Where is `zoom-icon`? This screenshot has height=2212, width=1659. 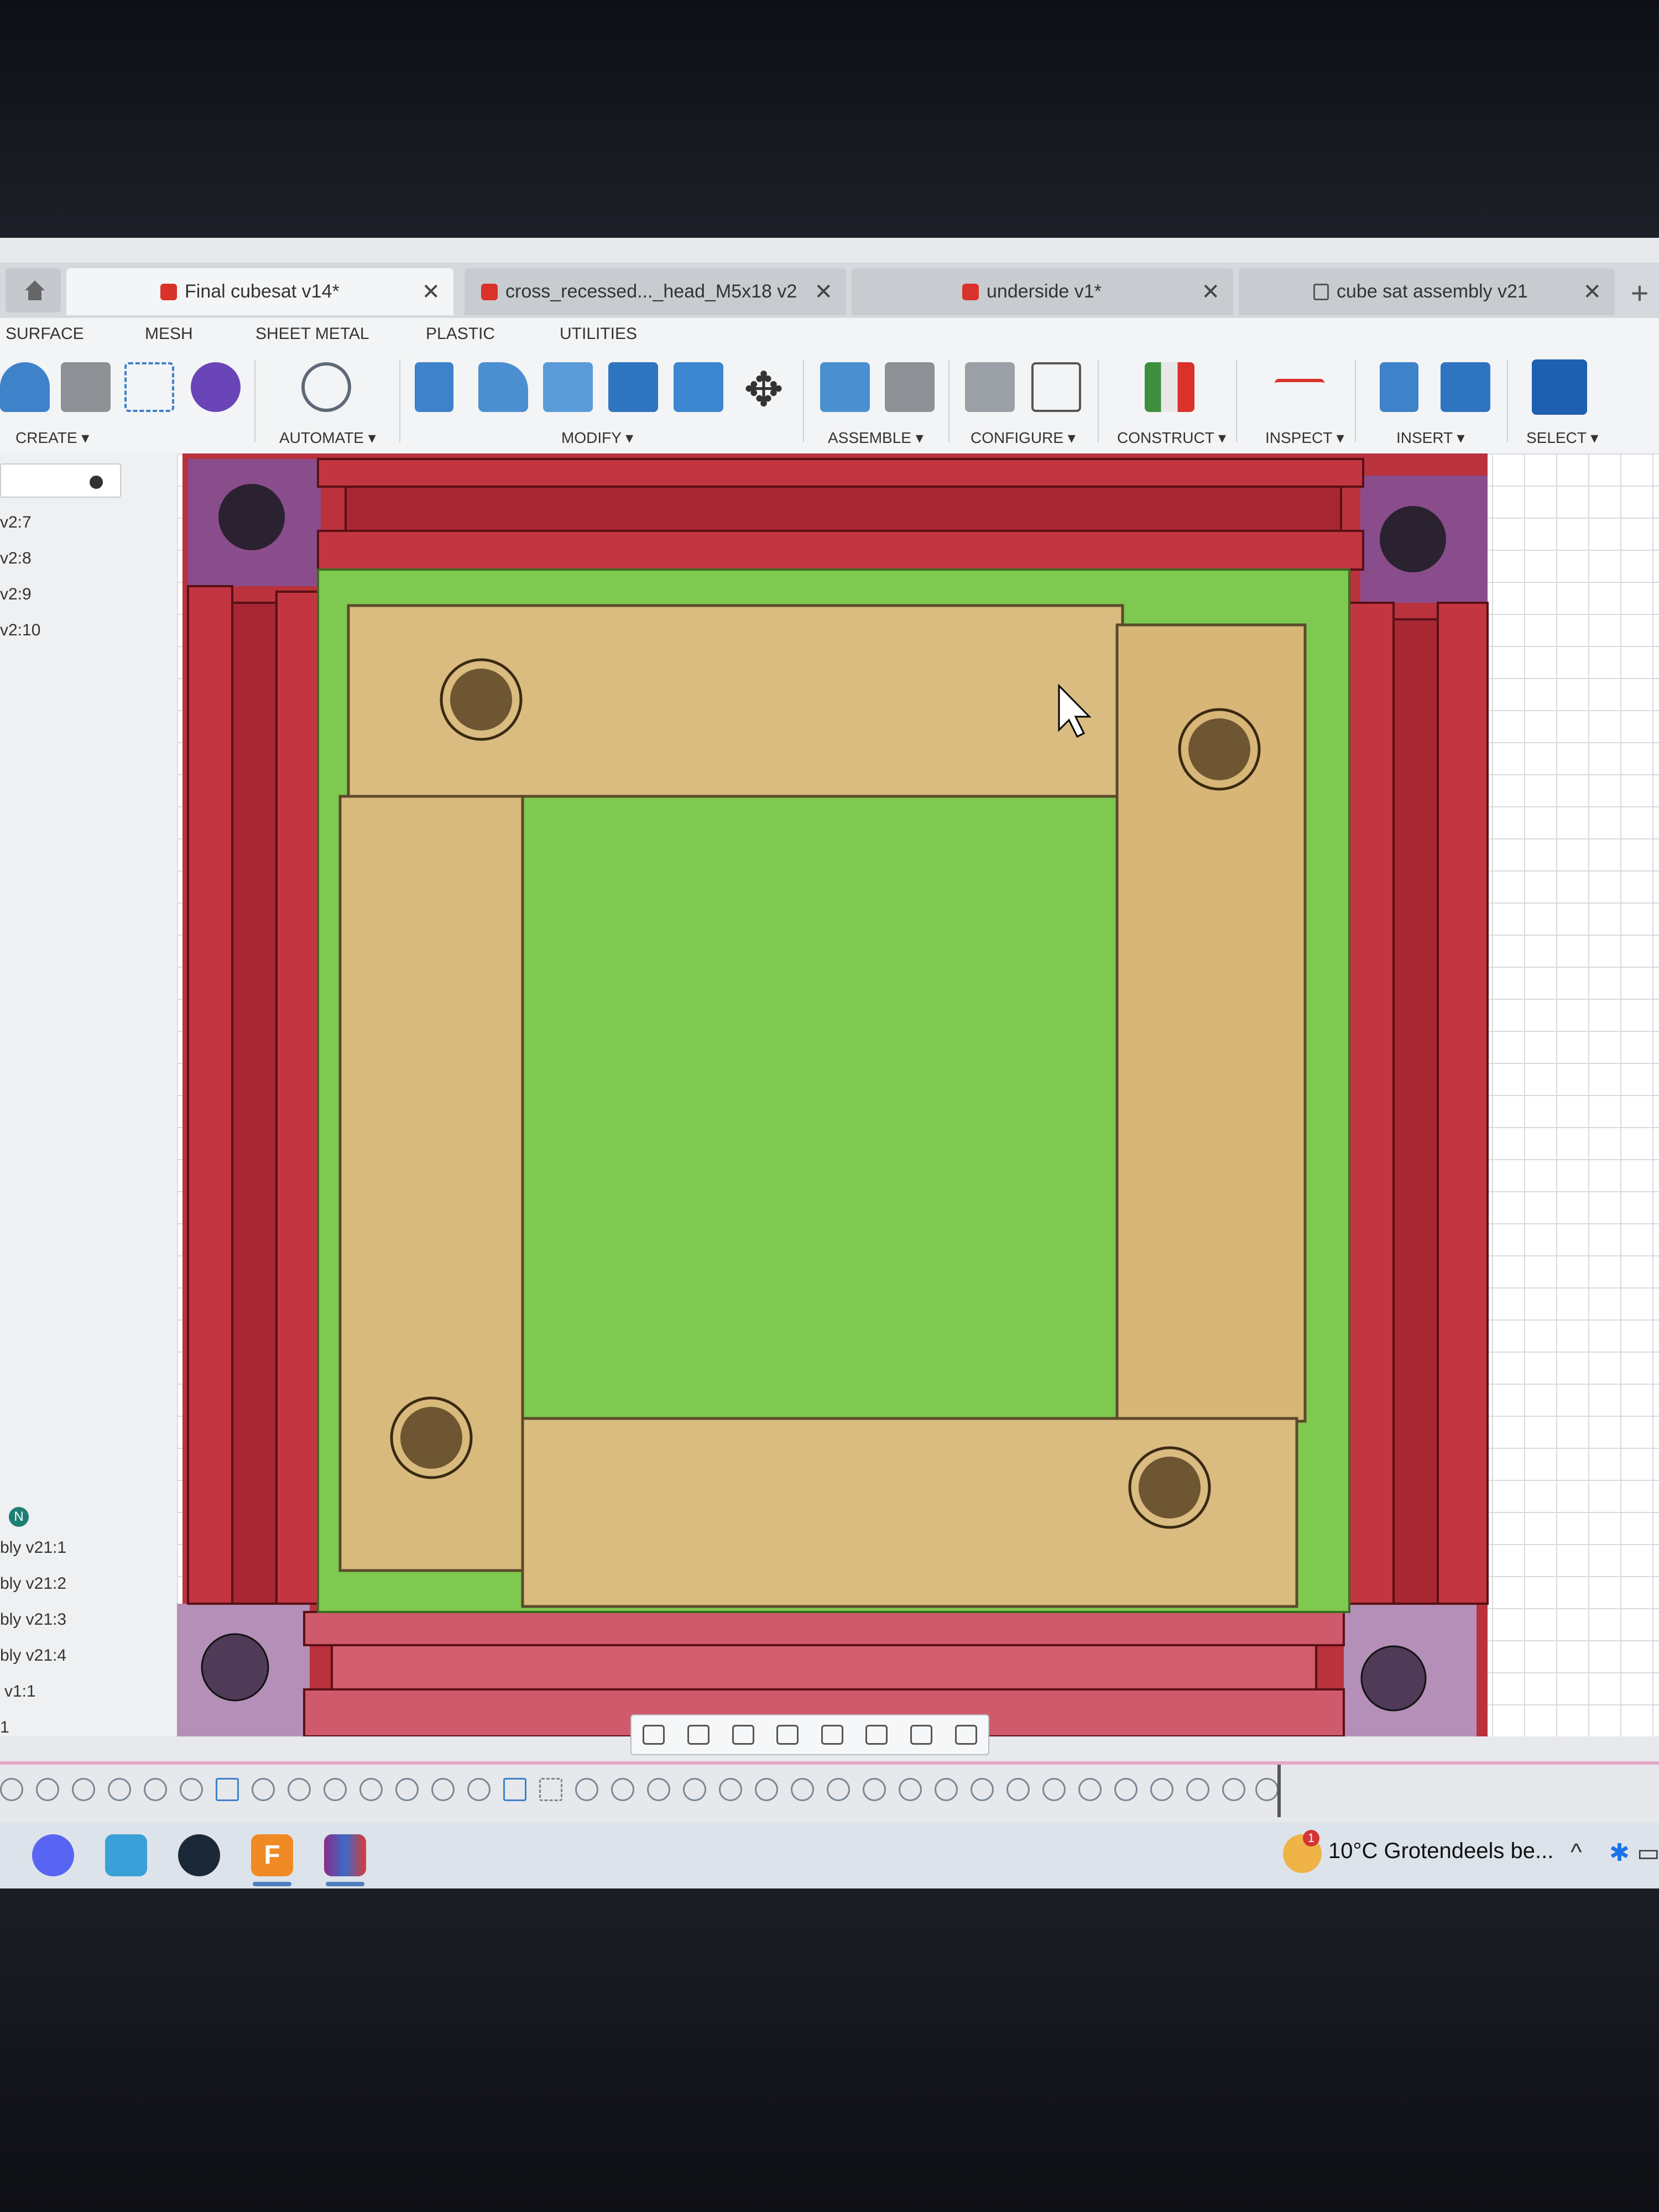
zoom-icon is located at coordinates (788, 1735).